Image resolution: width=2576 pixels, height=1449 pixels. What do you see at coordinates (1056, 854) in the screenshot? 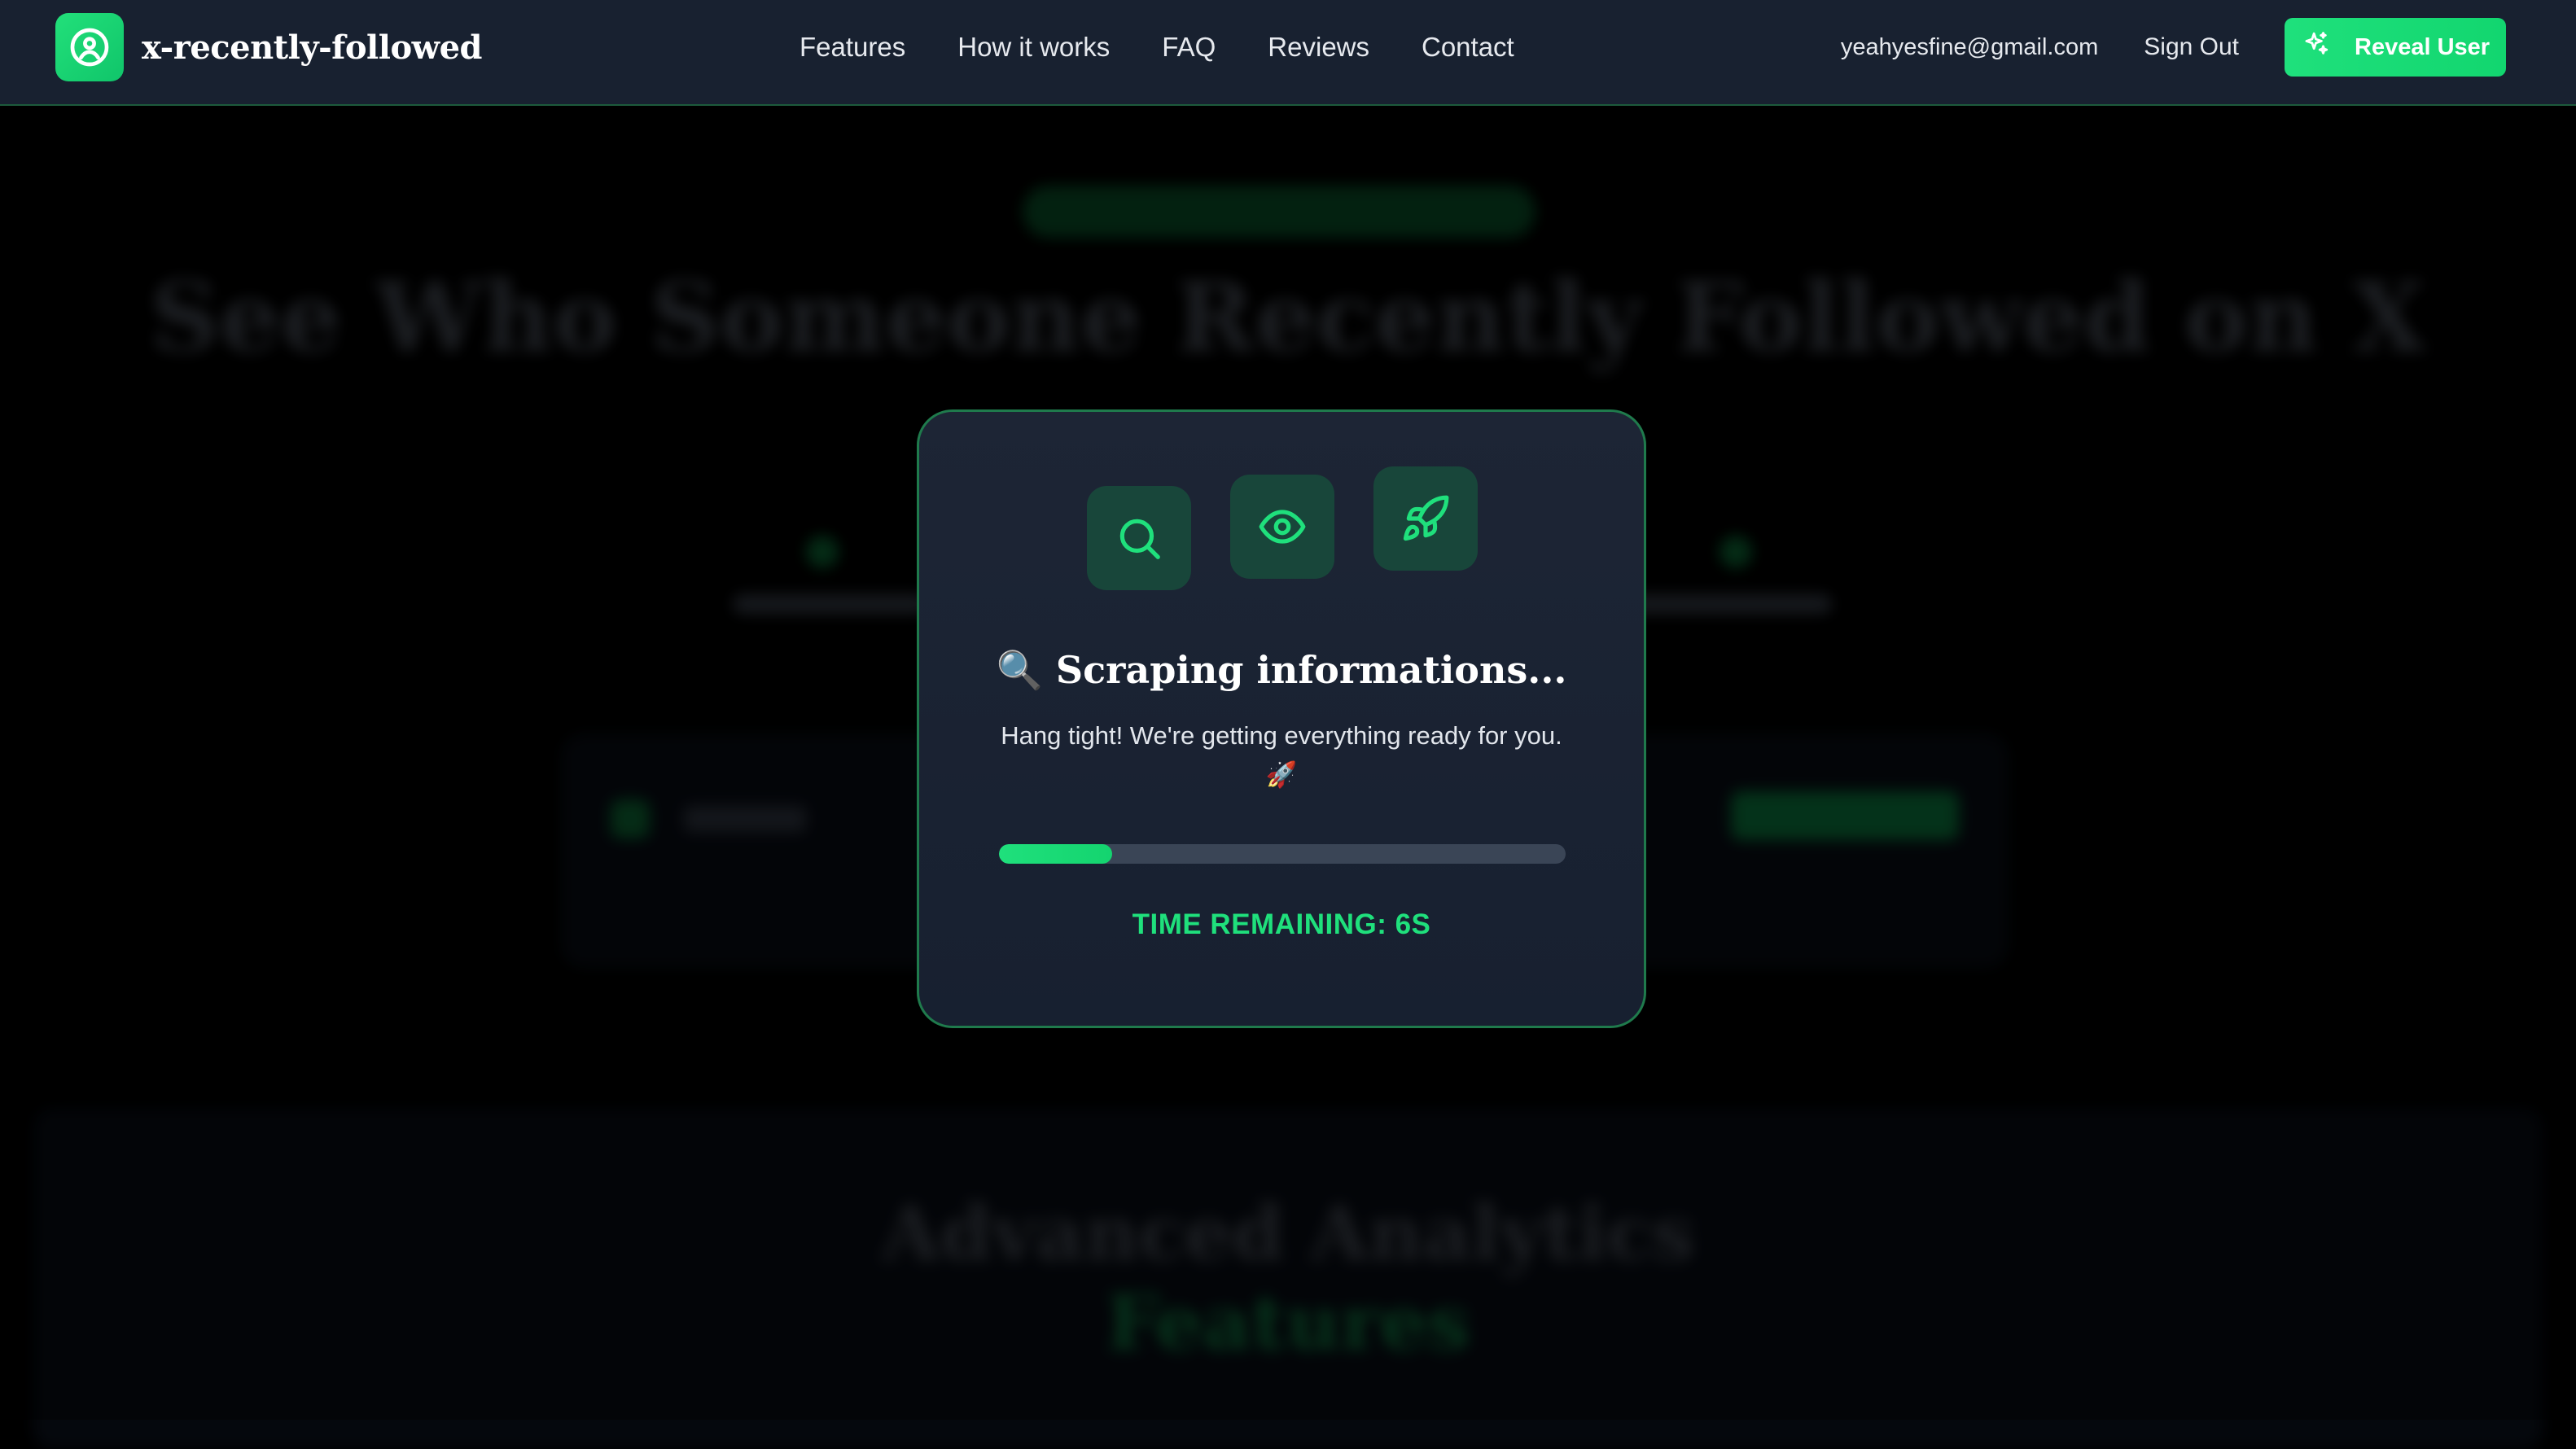
I see `progress-bar-fill` at bounding box center [1056, 854].